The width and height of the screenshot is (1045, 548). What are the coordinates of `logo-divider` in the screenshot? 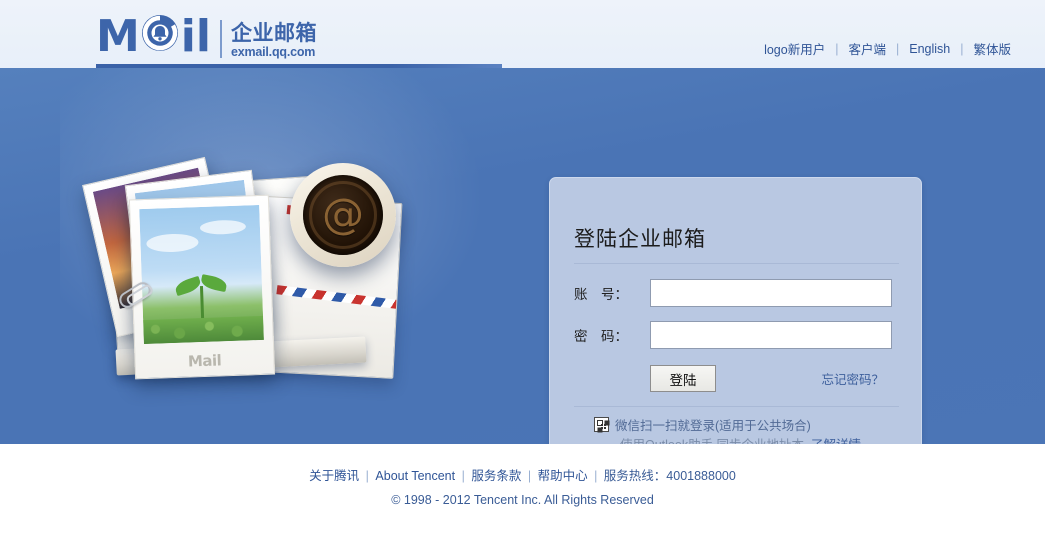 It's located at (220, 39).